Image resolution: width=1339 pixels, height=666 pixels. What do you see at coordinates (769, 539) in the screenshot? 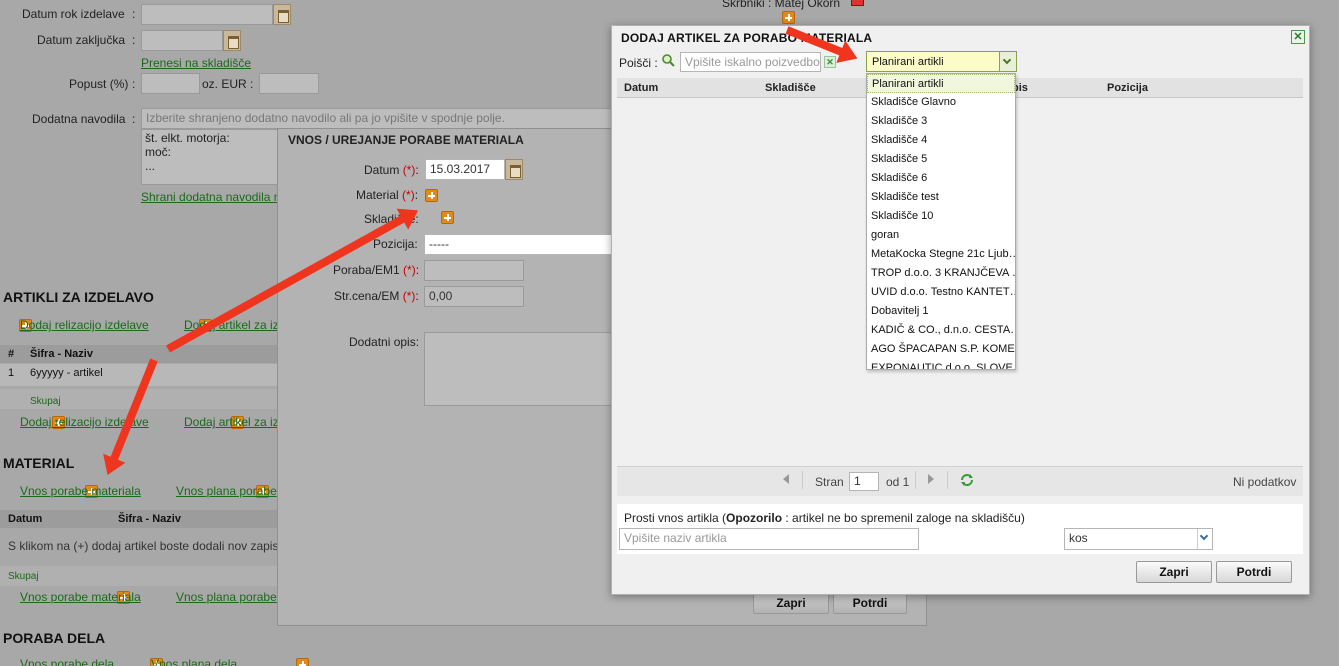
I see `naziv-artikla-input: Vpišite naziv artikla` at bounding box center [769, 539].